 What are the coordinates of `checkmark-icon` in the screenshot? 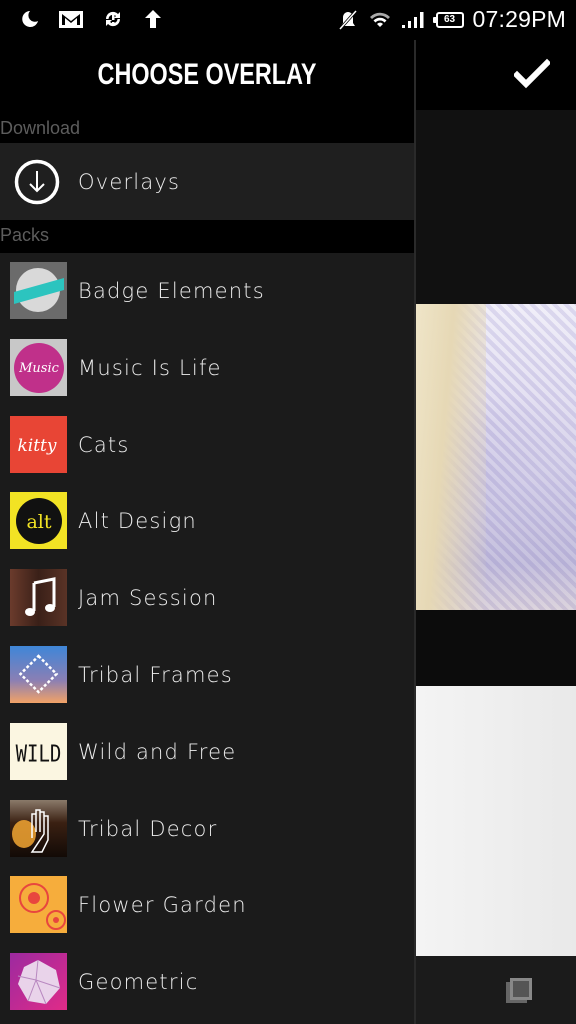 It's located at (532, 75).